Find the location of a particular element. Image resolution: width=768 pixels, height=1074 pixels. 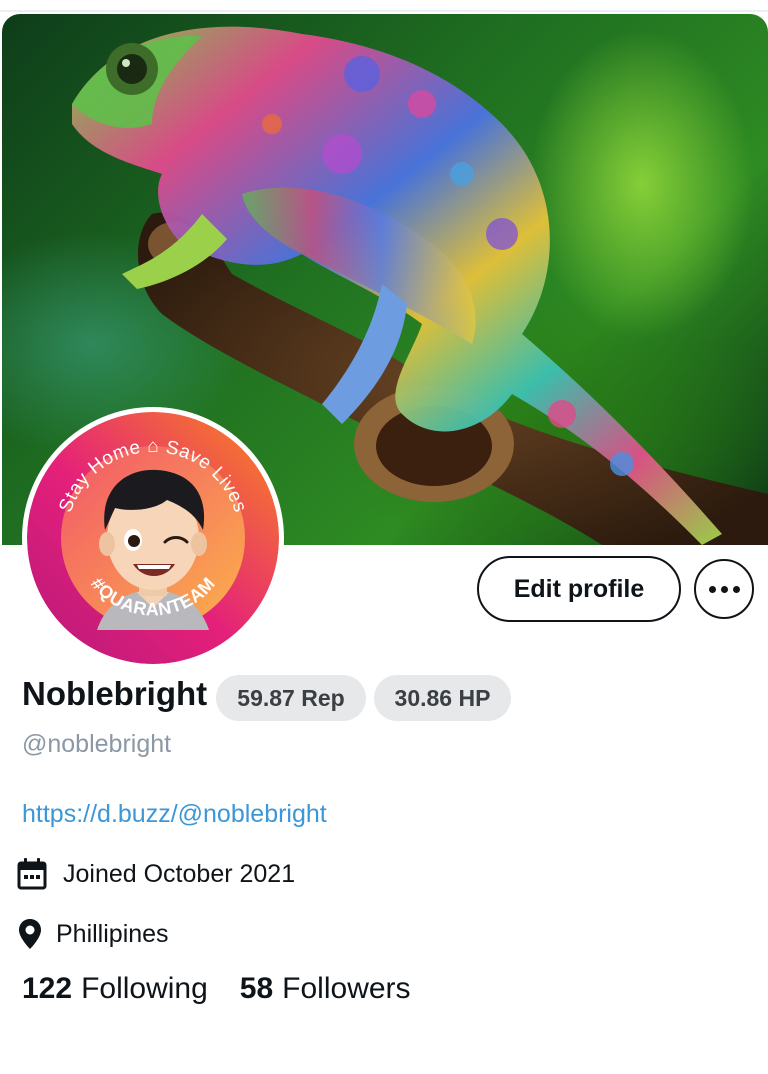

follow-stats: 122 Following 58 Followers is located at coordinates (216, 989).